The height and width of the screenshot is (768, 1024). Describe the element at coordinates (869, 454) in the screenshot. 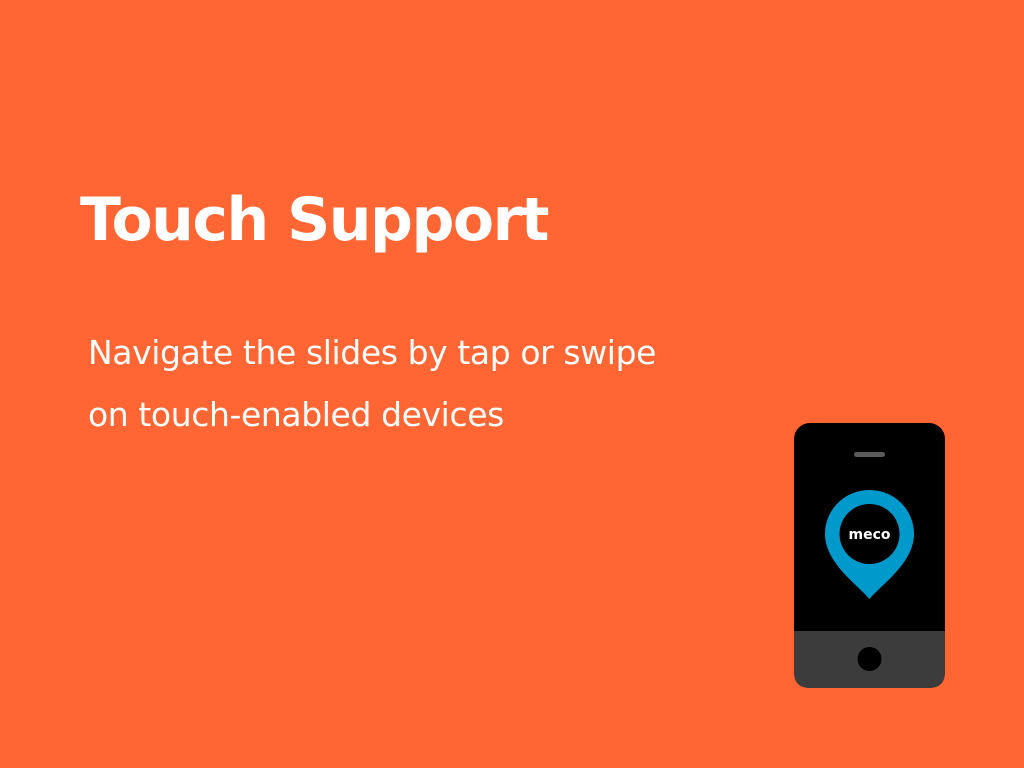

I see `speaker-slot` at that location.